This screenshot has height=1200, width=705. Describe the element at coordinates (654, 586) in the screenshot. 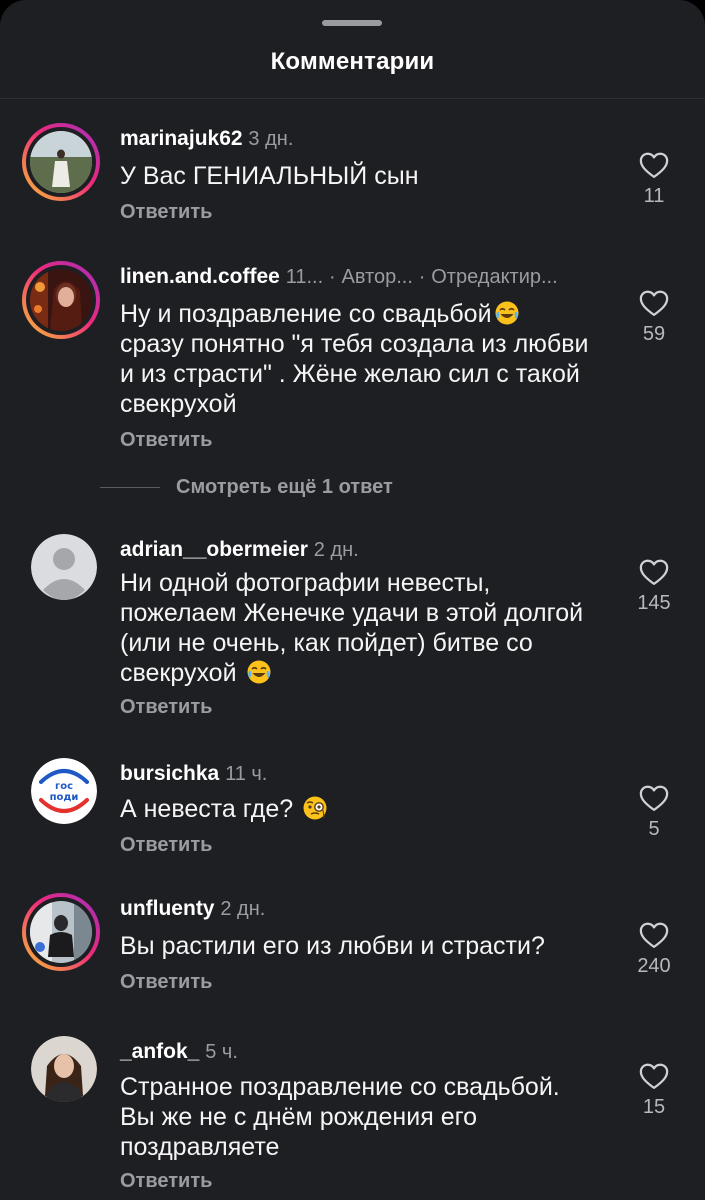

I see `like-button: 145` at that location.